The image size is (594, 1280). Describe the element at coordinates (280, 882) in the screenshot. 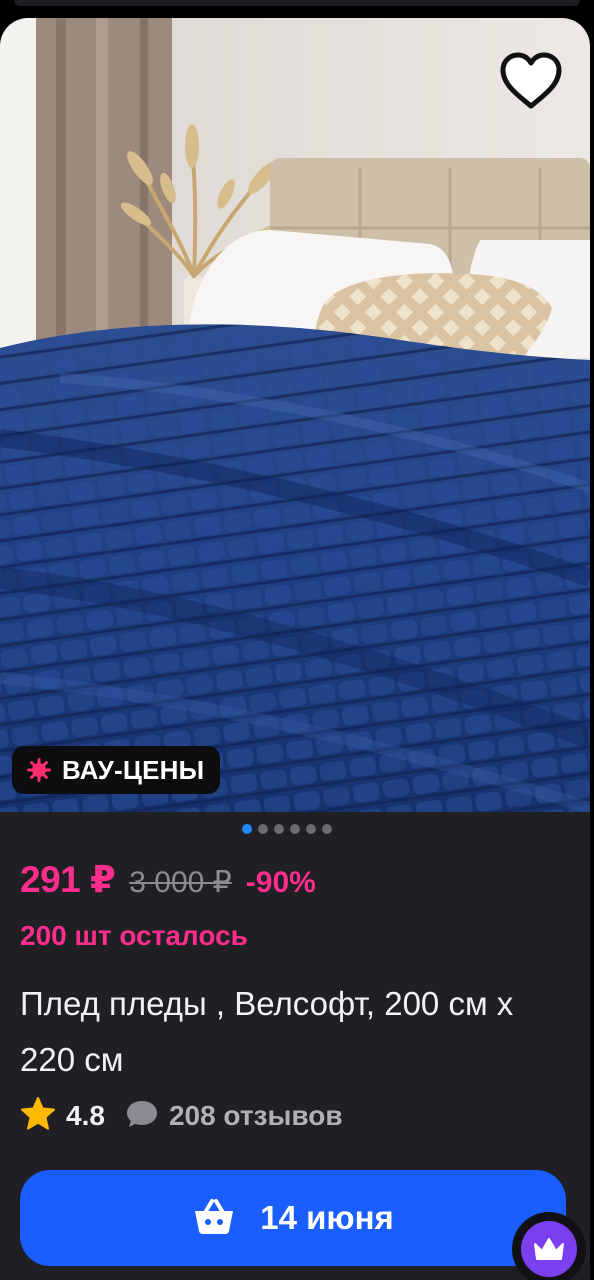

I see `discount-percent: -90%` at that location.